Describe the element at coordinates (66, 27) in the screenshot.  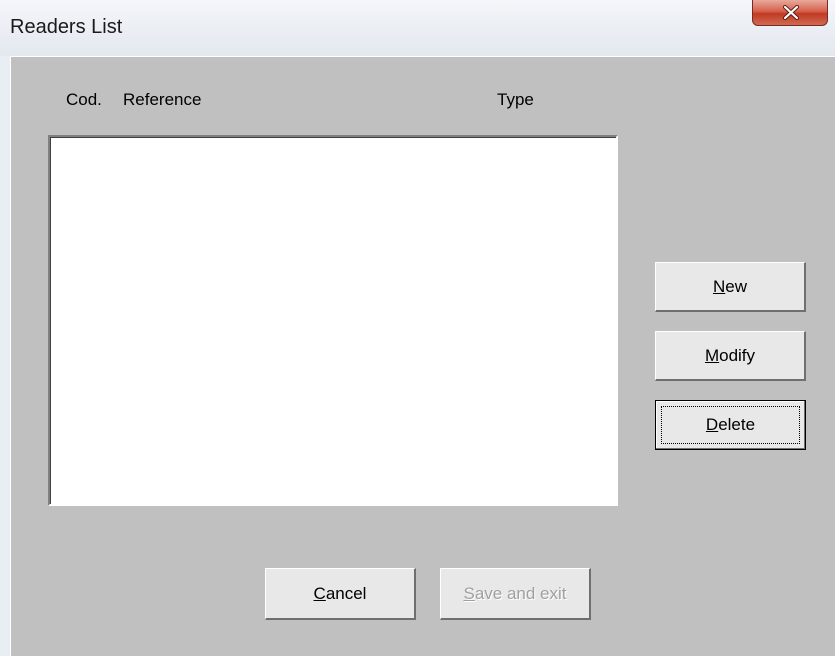
I see `window-title: Readers List` at that location.